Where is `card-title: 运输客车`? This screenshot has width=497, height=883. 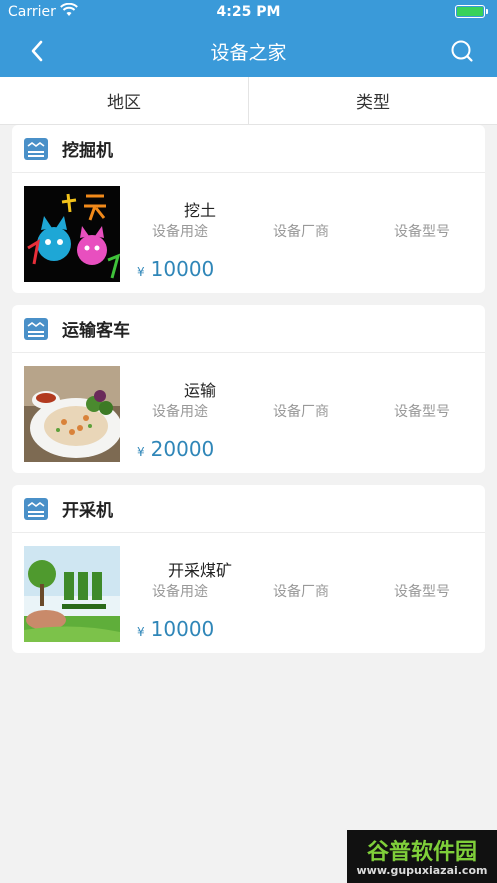
card-title: 运输客车 is located at coordinates (96, 331).